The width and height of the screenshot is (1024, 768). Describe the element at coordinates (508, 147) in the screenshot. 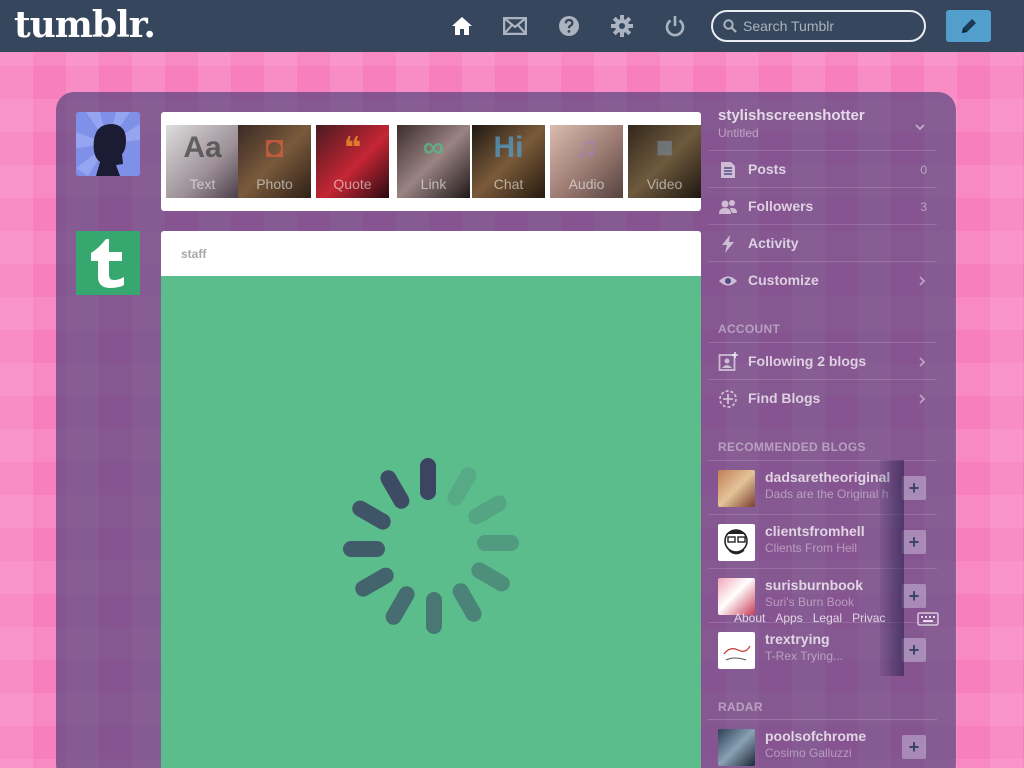

I see `chat-bubble-icon: Hi` at that location.